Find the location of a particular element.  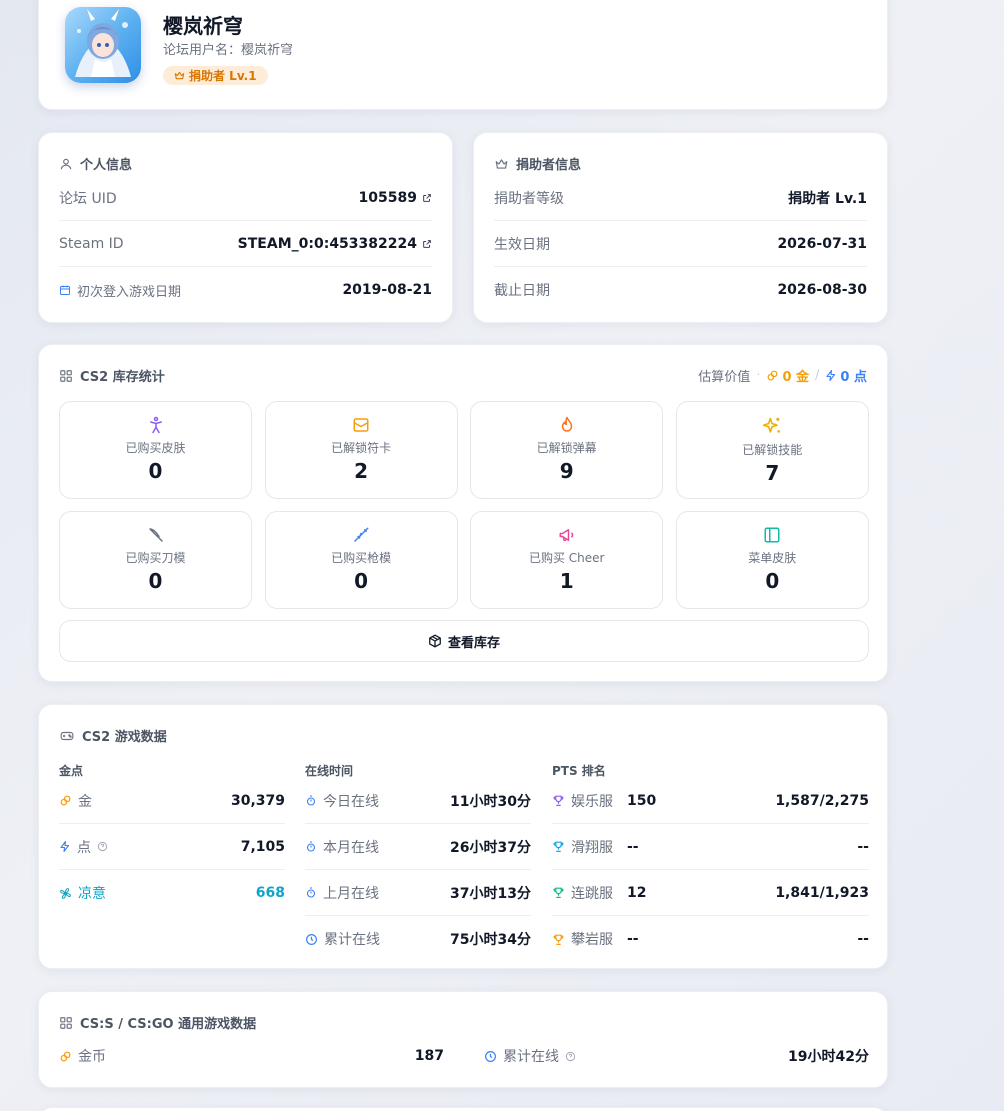

online-header: 在线时间 is located at coordinates (329, 771).